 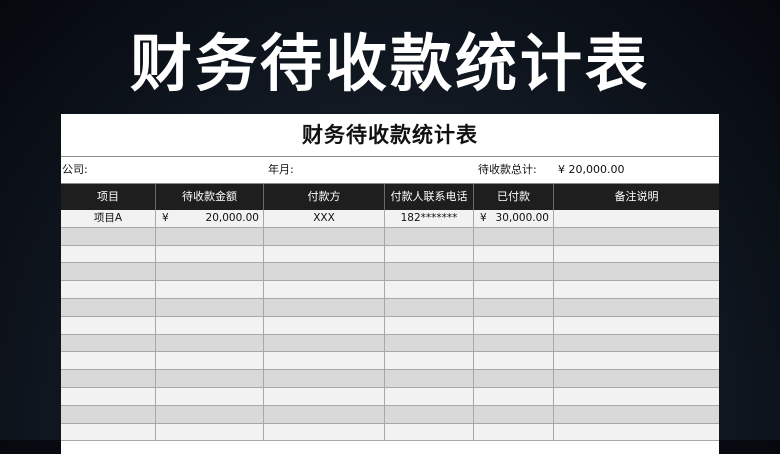 I want to click on column-header-phone: 付款人联系电话, so click(x=429, y=197).